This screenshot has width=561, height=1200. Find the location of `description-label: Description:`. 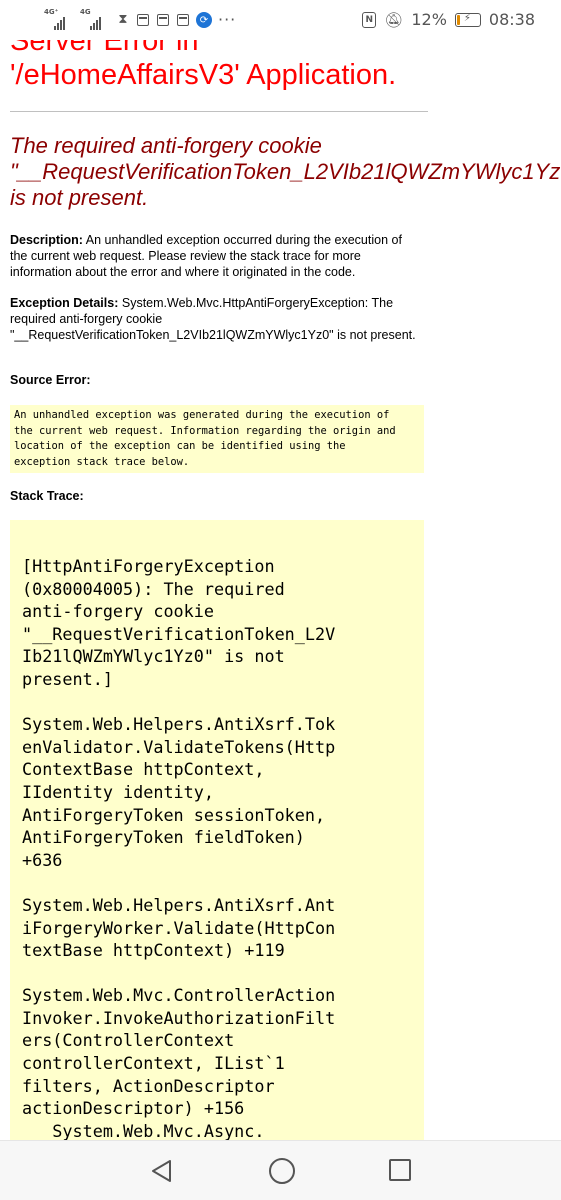

description-label: Description: is located at coordinates (46, 240).